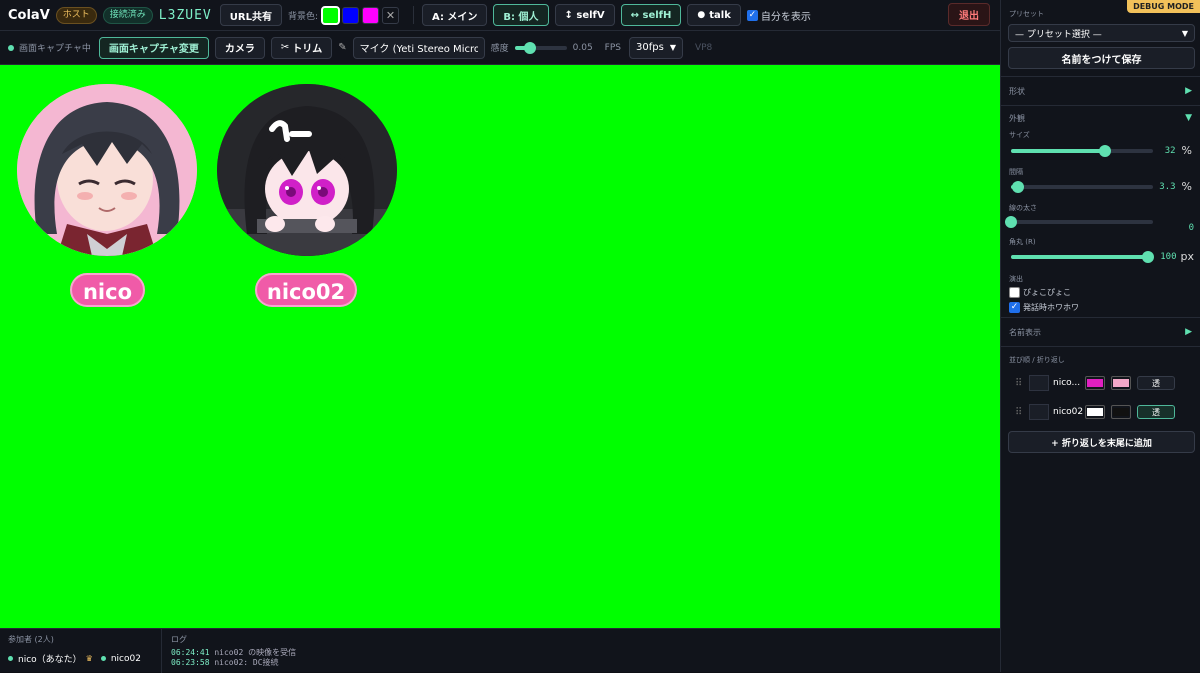 Image resolution: width=1200 pixels, height=673 pixels. Describe the element at coordinates (255, 652) in the screenshot. I see `log-message: nico02 の映像を受信` at that location.